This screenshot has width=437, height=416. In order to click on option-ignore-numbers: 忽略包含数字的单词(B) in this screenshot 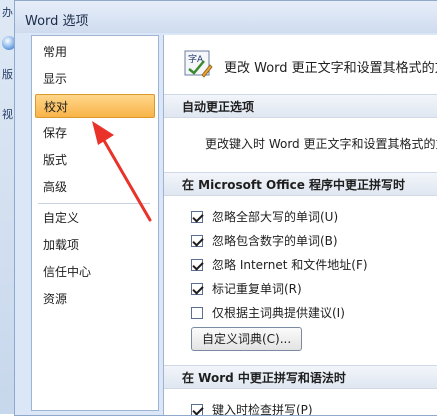, I will do `click(264, 241)`.